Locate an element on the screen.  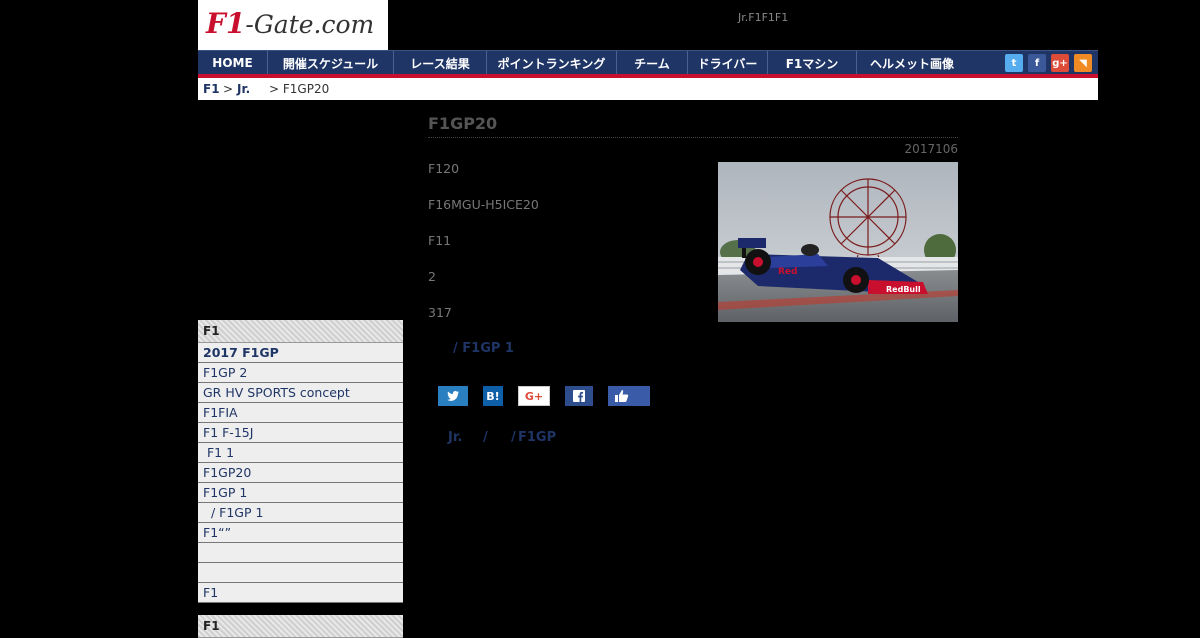
share-hatena-button: B! is located at coordinates (493, 396).